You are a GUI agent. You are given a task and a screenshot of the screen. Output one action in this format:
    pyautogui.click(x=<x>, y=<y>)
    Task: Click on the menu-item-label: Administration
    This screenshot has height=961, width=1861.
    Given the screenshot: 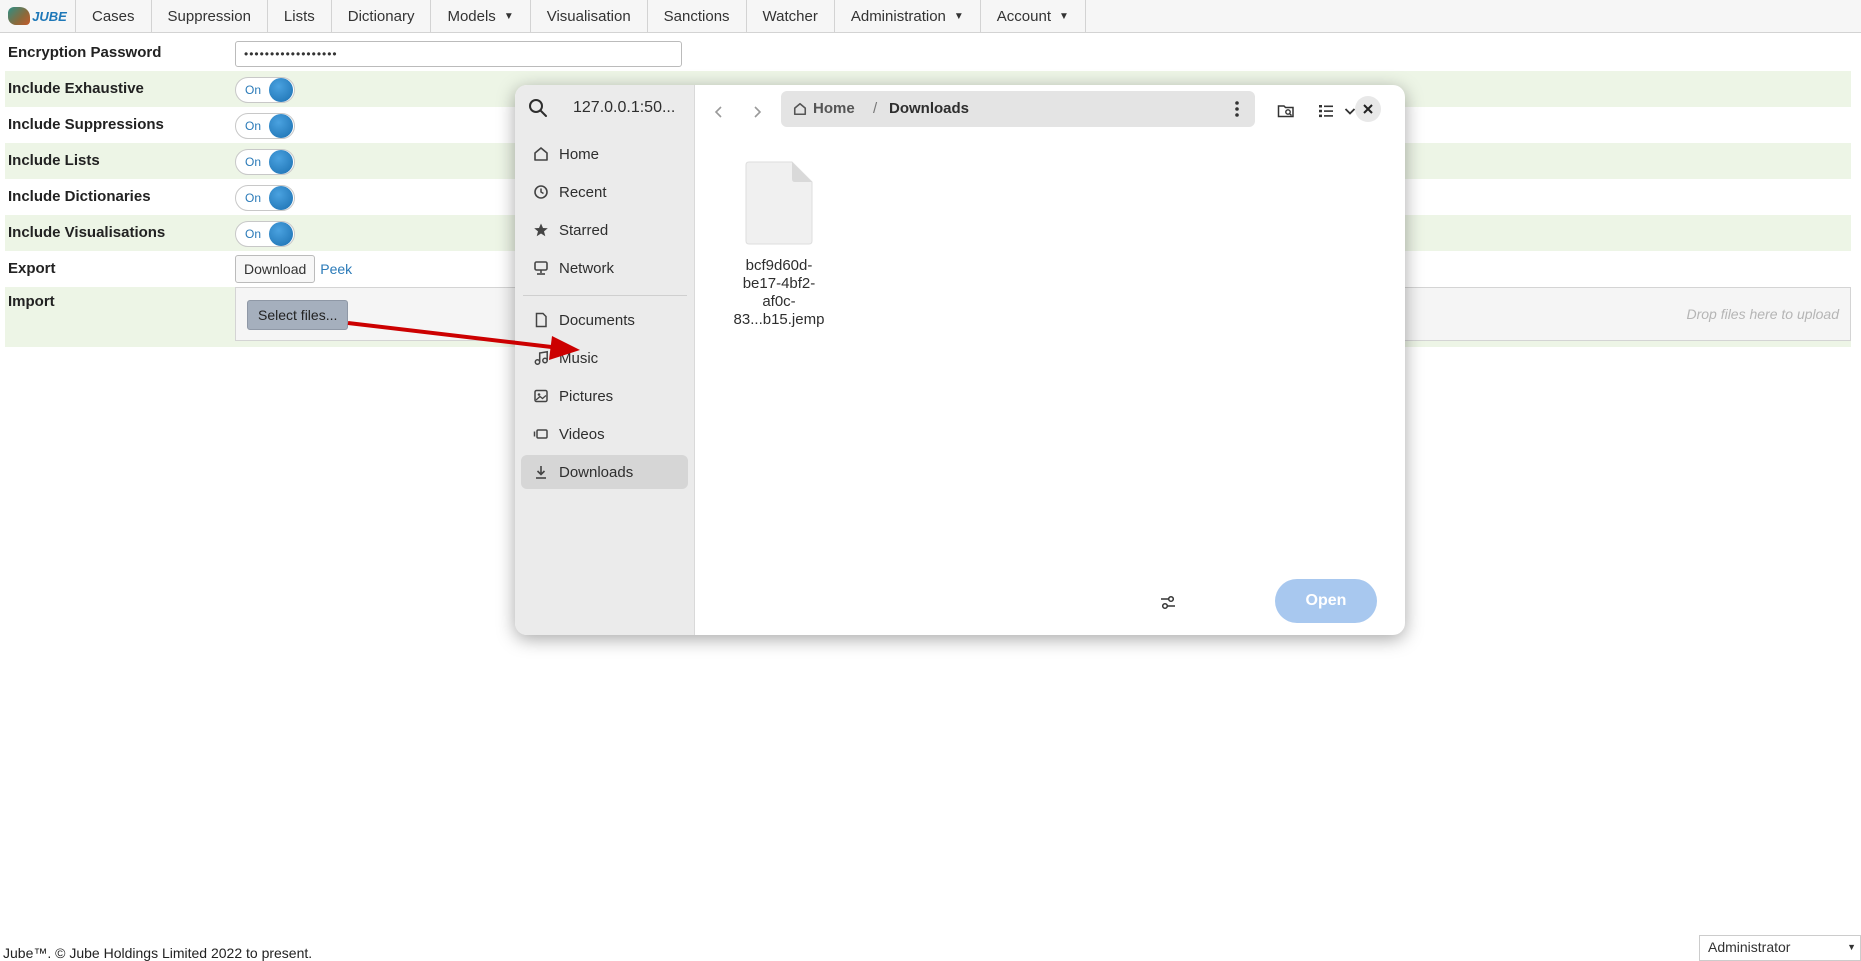 What is the action you would take?
    pyautogui.click(x=898, y=16)
    